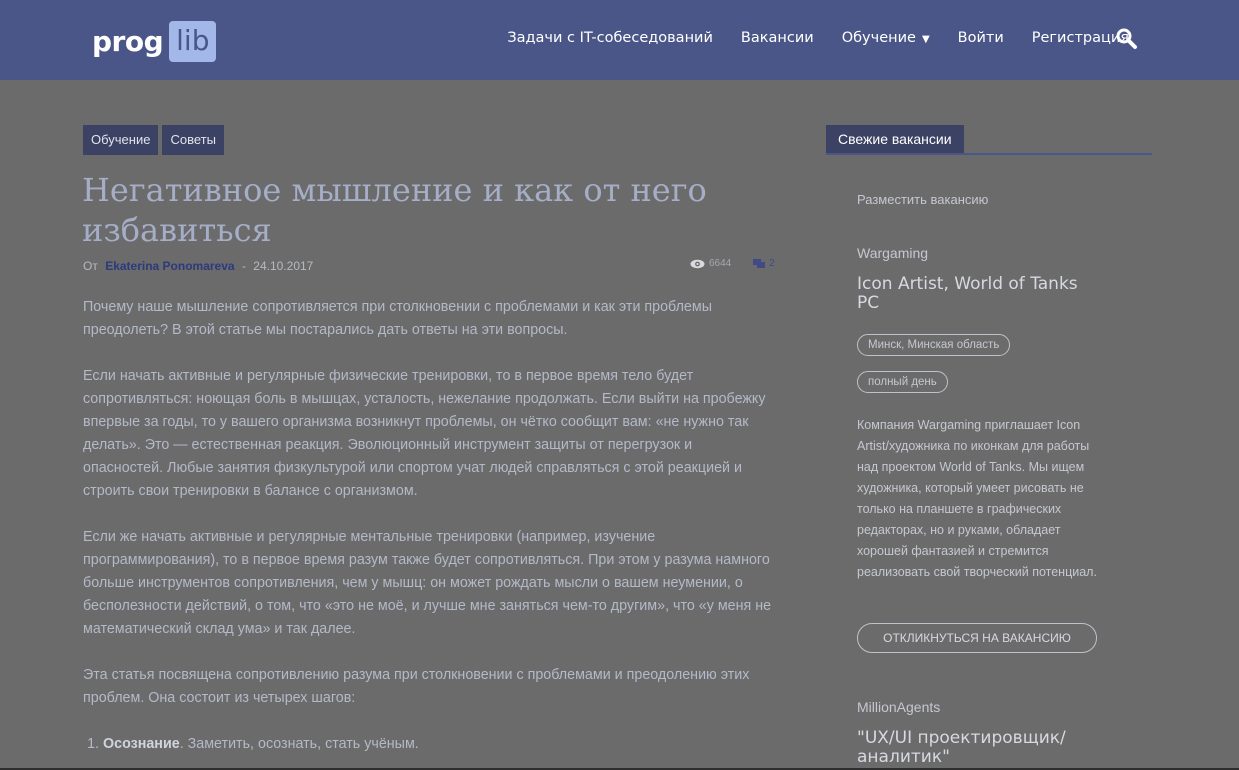 This screenshot has height=770, width=1239. I want to click on comments-count: 2, so click(772, 263).